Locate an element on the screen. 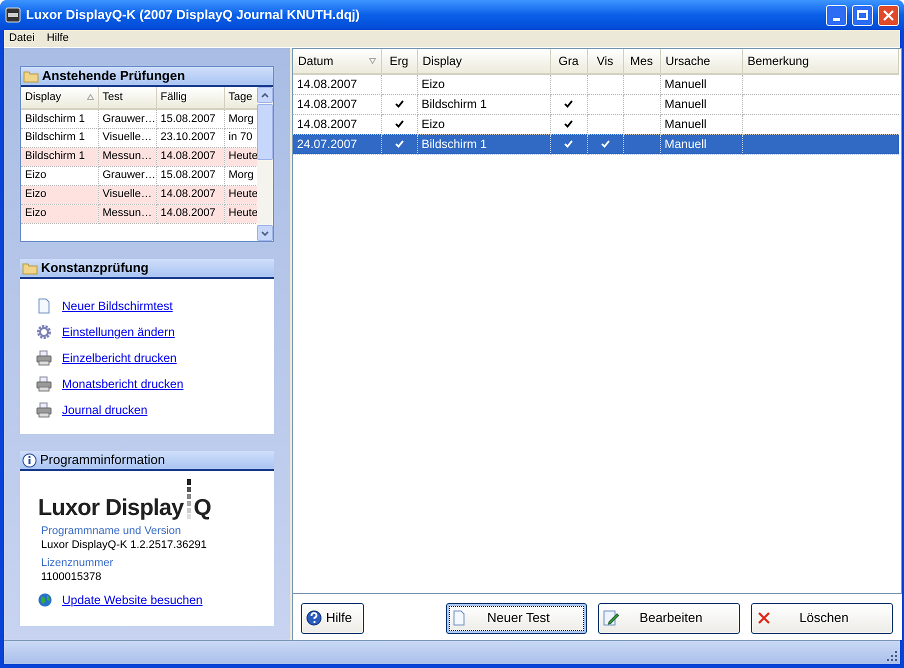 This screenshot has width=904, height=668. menu-item: Datei is located at coordinates (22, 38).